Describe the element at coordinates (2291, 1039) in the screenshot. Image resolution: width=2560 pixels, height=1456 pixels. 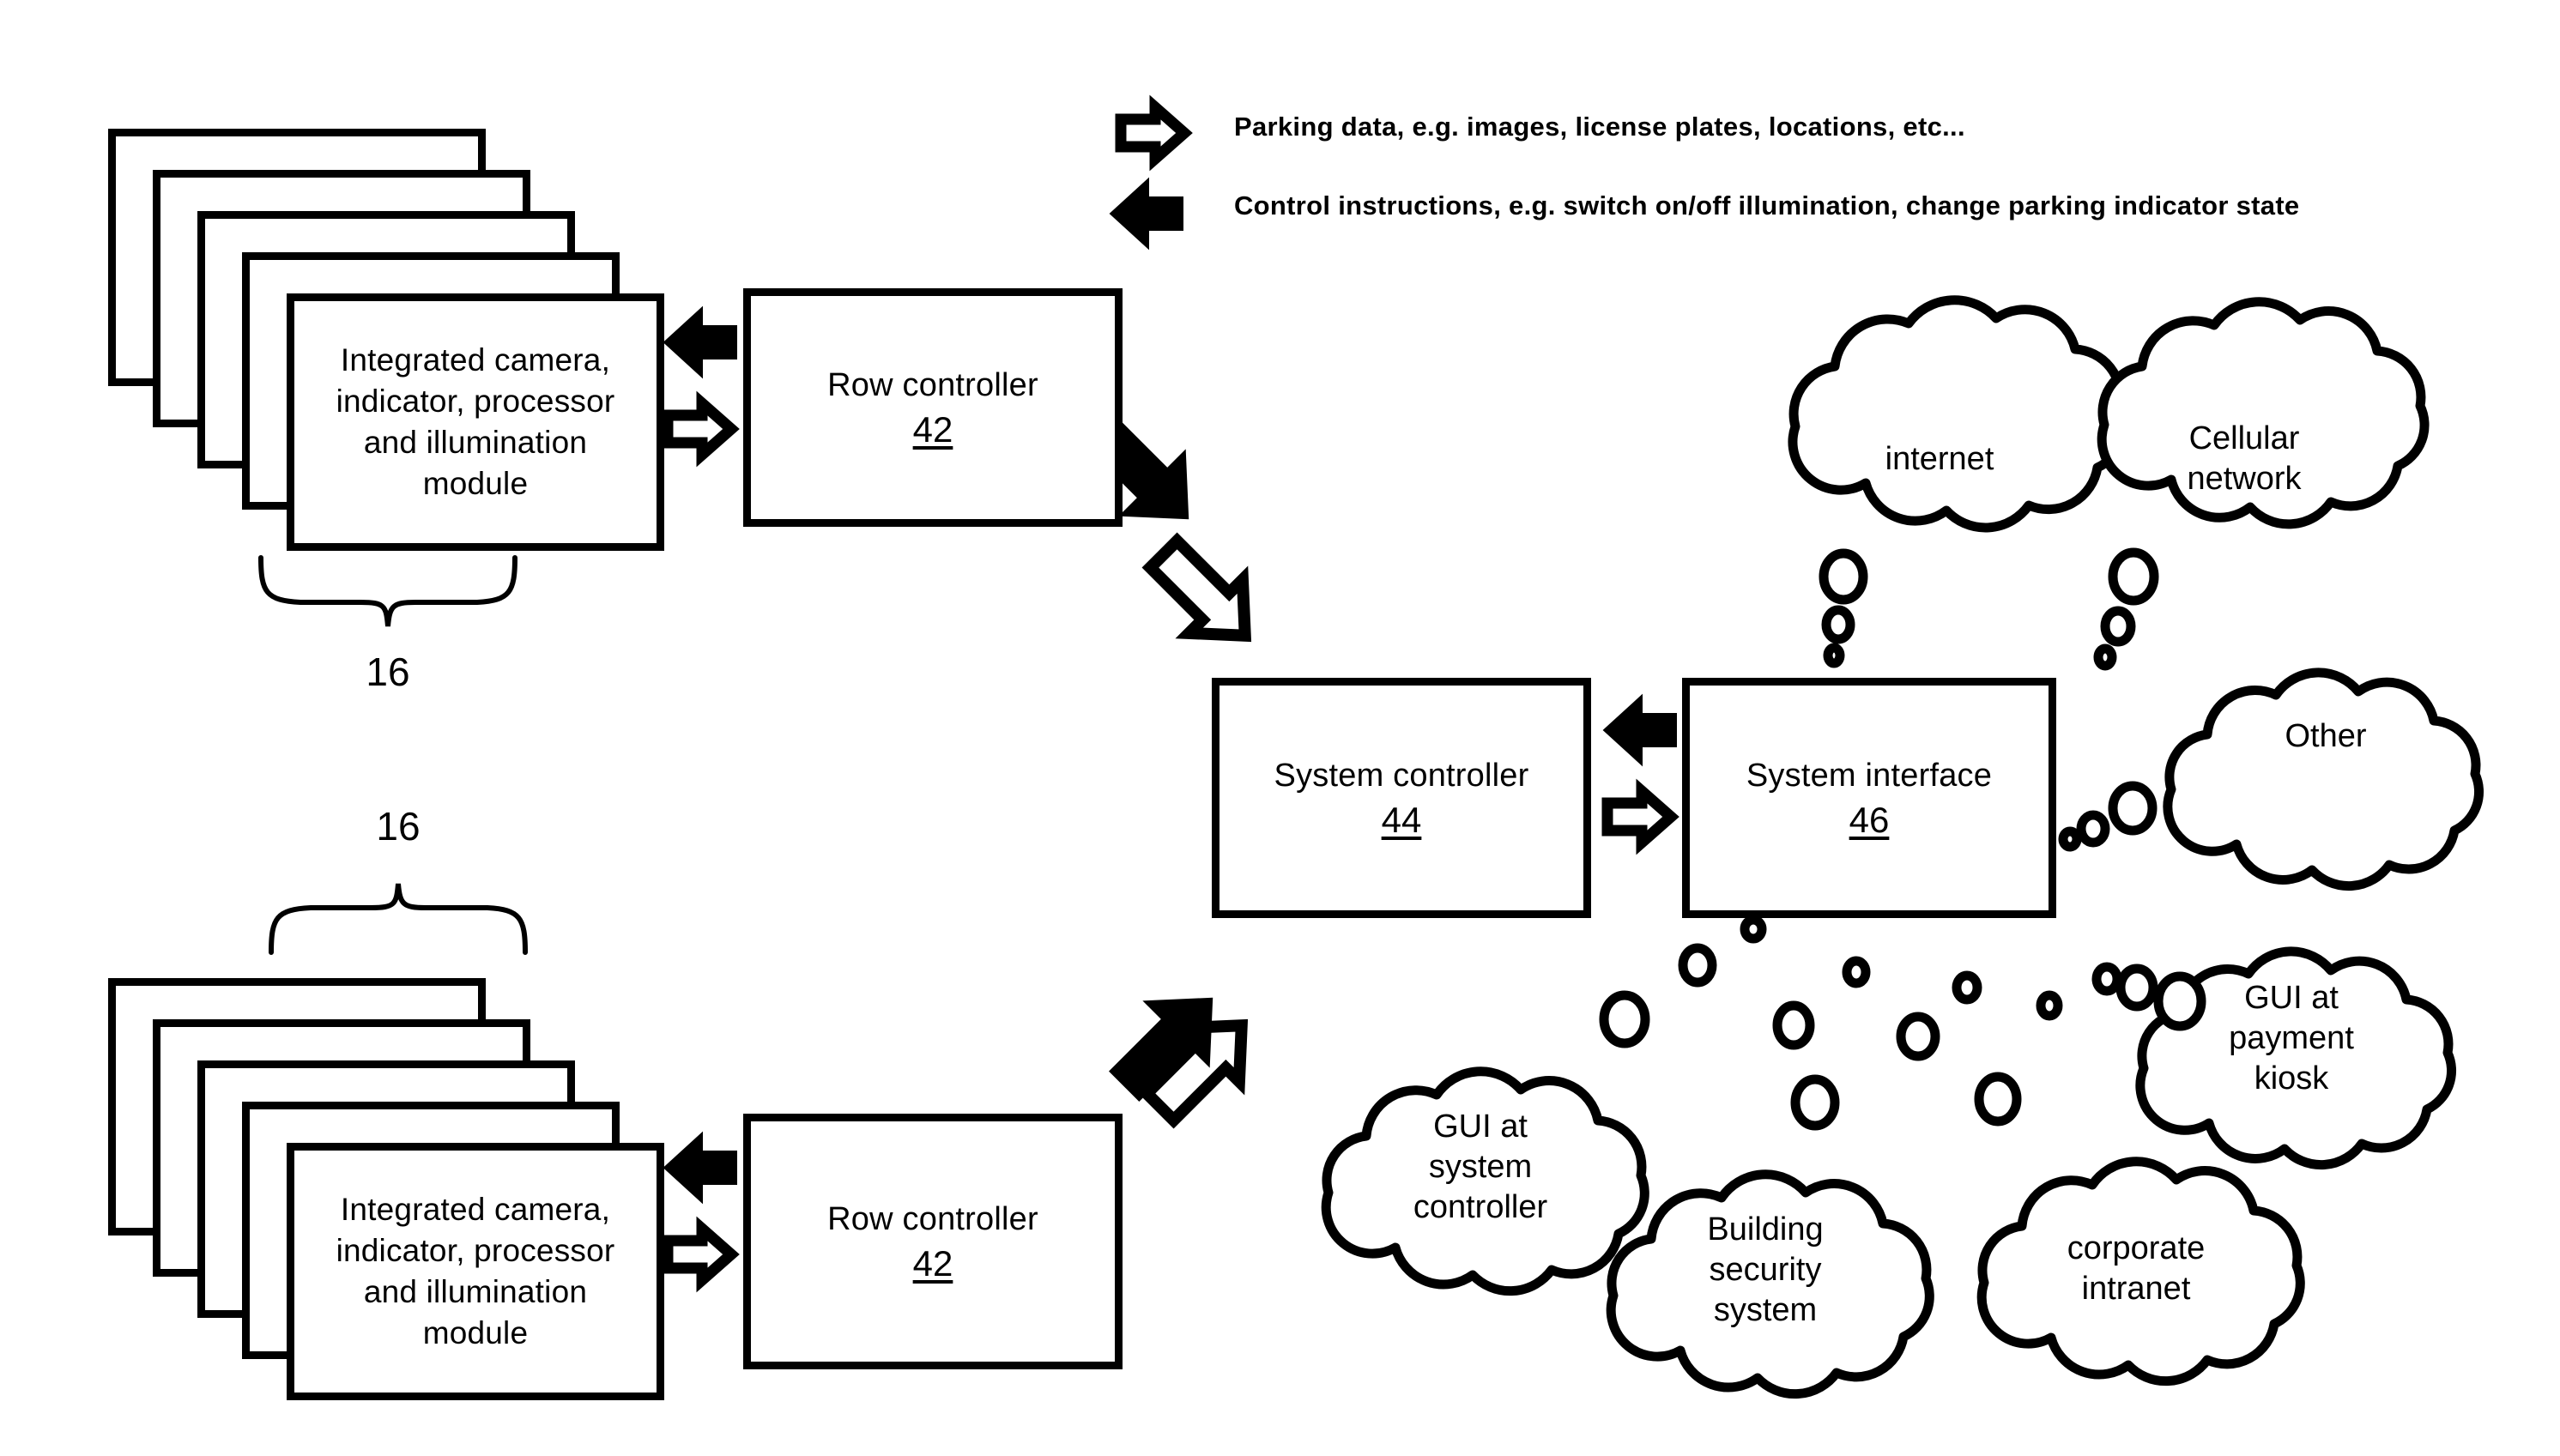
I see `cloud-label-gui-payment-kiosk: GUI at payment kiosk` at that location.